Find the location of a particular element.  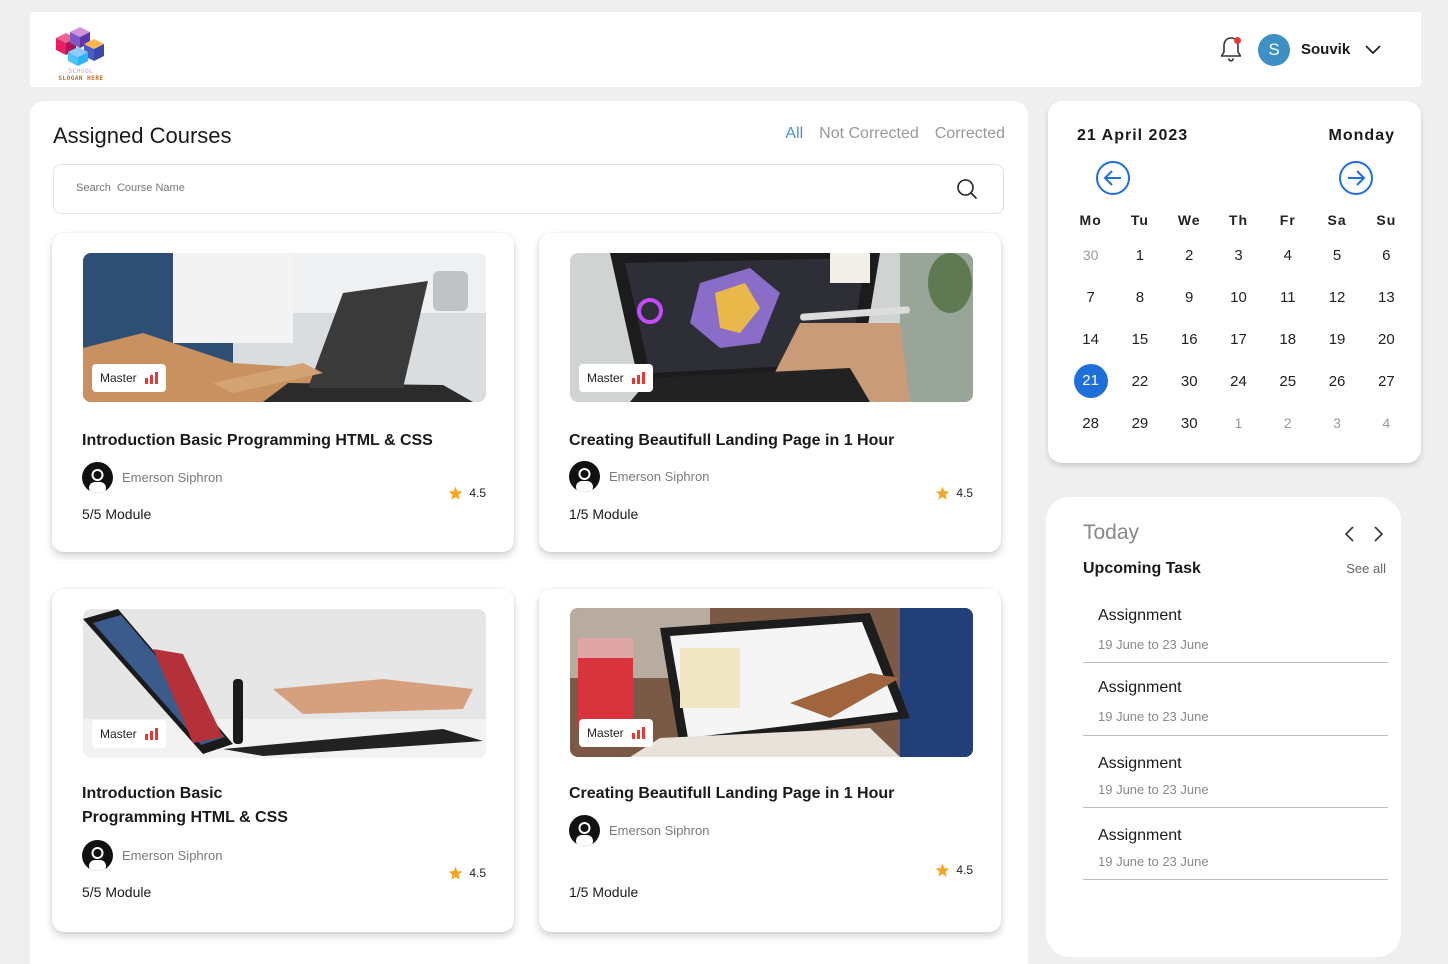

calendar-day: 14 is located at coordinates (1090, 339).